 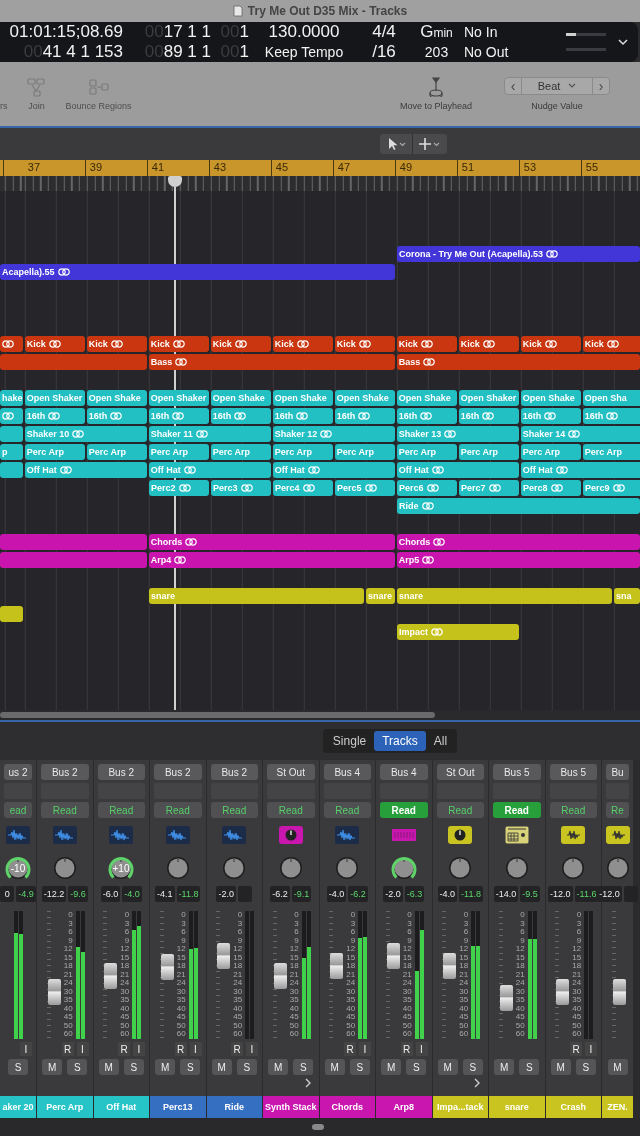 What do you see at coordinates (551, 488) in the screenshot?
I see `region: Perc8` at bounding box center [551, 488].